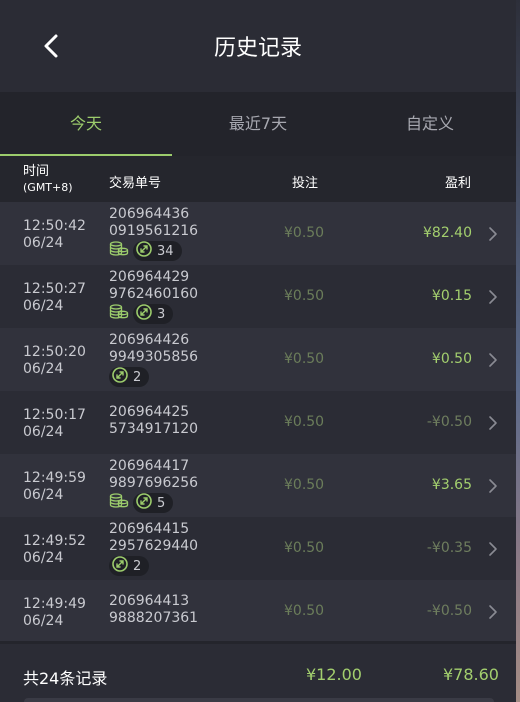  I want to click on record-time: 12:49:52 06/24, so click(54, 550).